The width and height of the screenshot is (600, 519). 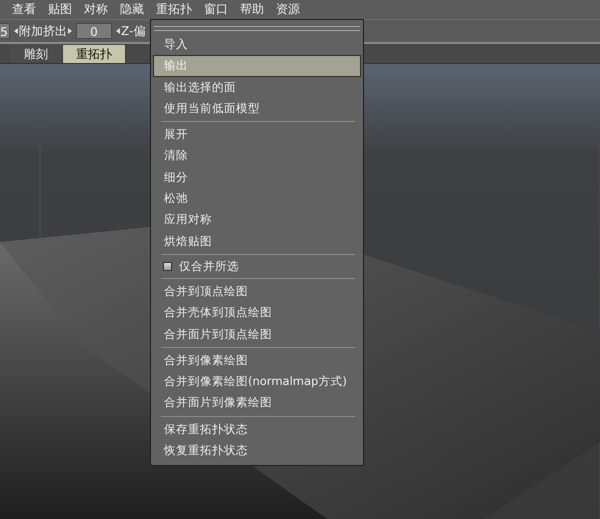 What do you see at coordinates (96, 9) in the screenshot?
I see `menu-bar-item: 对称` at bounding box center [96, 9].